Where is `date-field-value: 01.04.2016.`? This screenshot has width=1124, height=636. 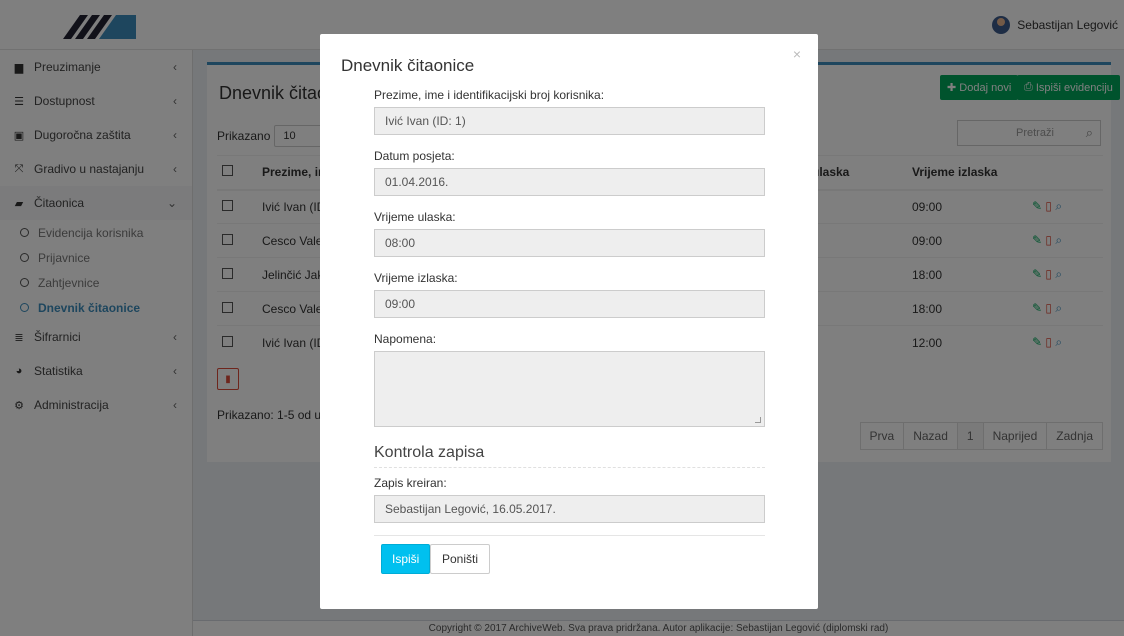
date-field-value: 01.04.2016. is located at coordinates (417, 182).